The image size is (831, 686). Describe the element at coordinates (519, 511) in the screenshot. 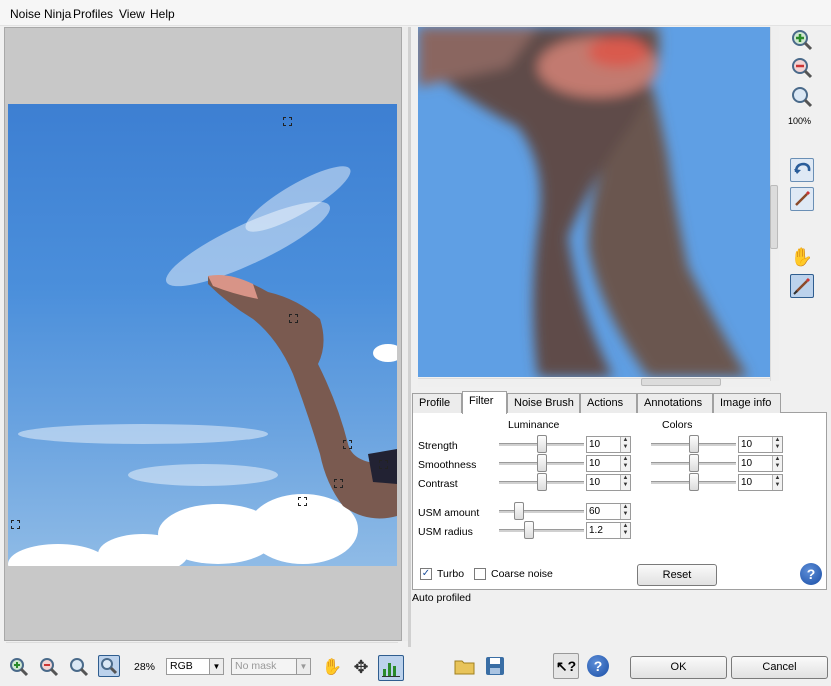

I see `usm-amount-slider-thumb` at that location.